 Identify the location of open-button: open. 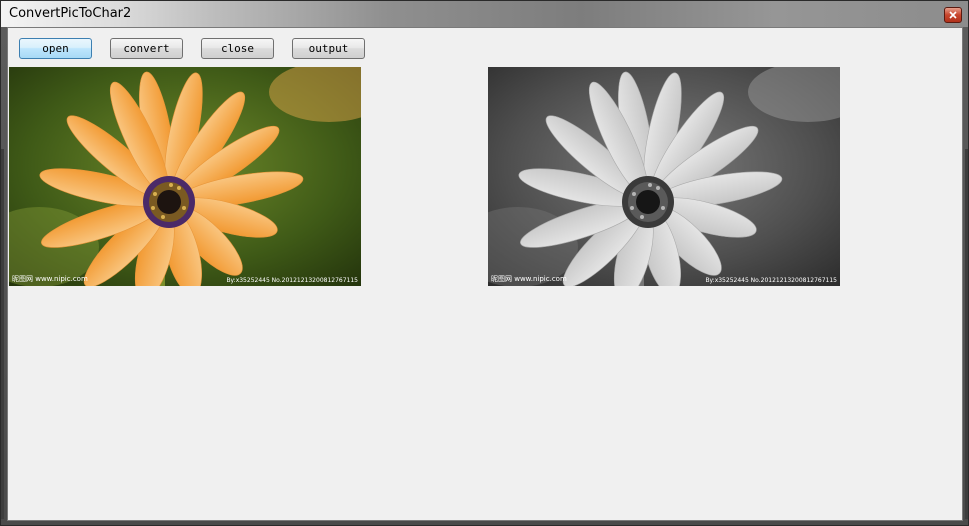
(55, 48).